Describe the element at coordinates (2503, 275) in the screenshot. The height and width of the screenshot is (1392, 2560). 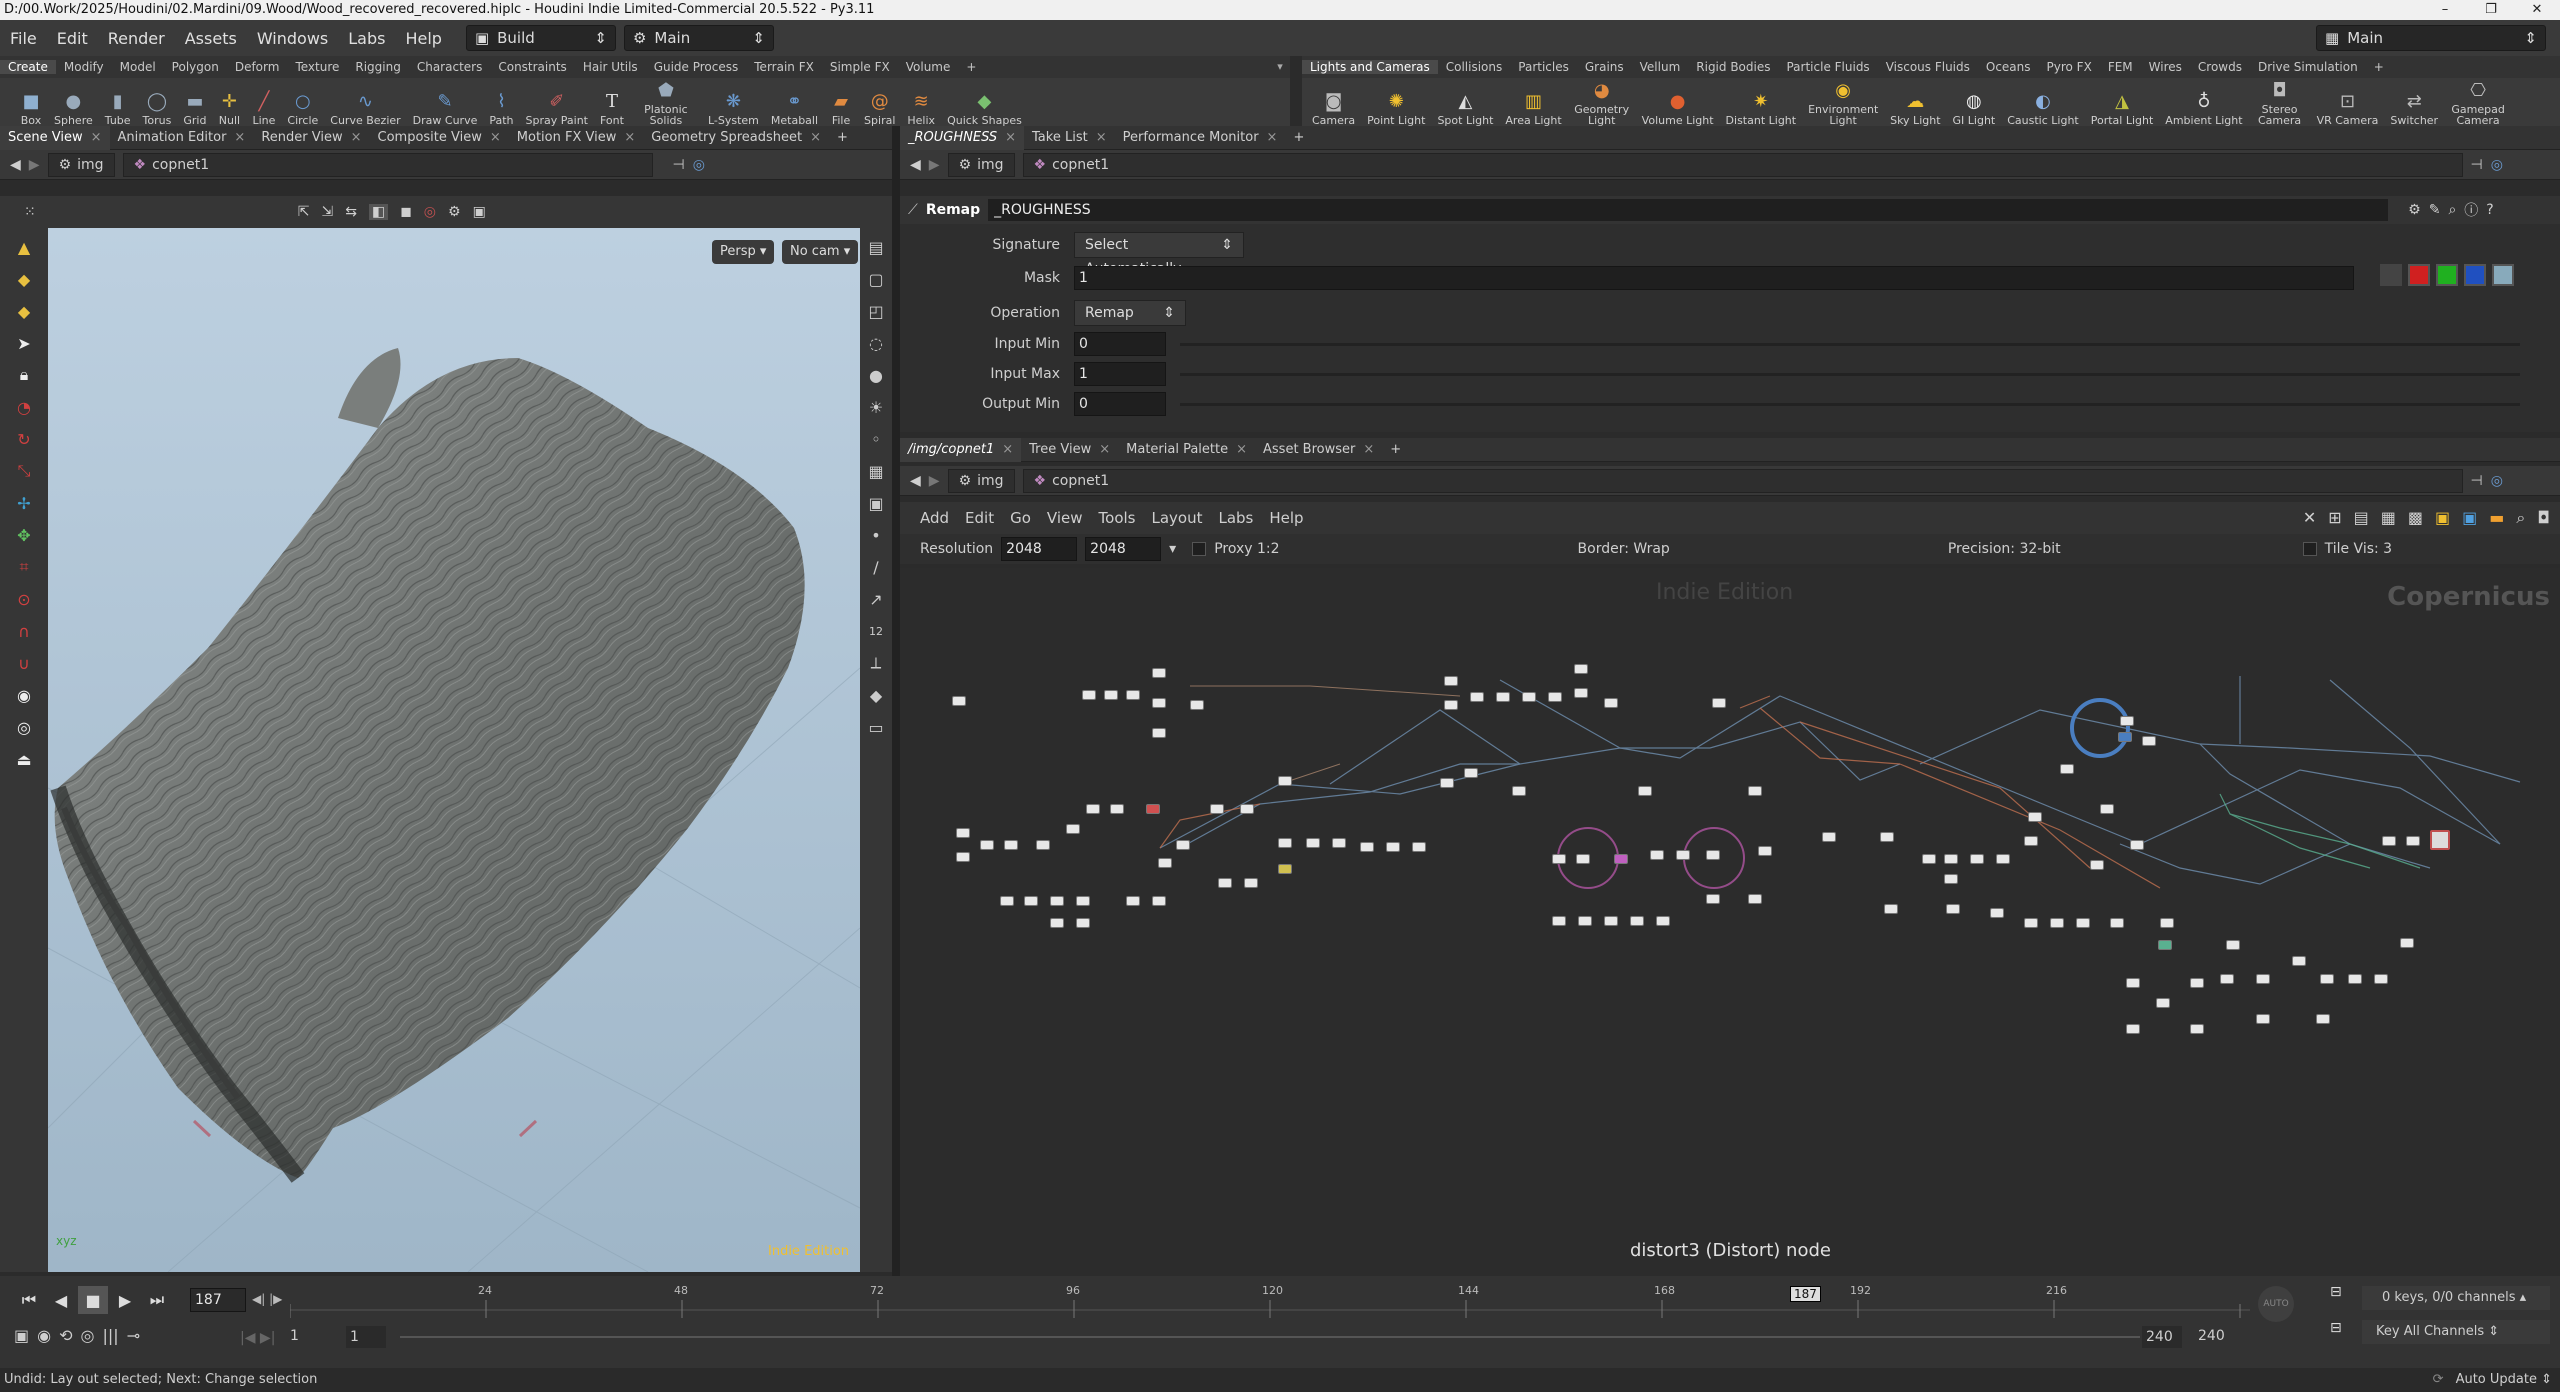
I see `channel-alpha-icon` at that location.